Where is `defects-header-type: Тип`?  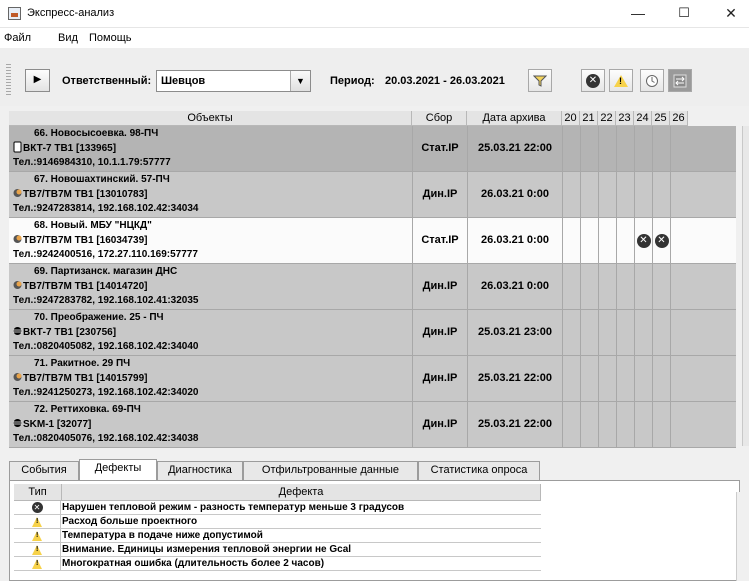 defects-header-type: Тип is located at coordinates (38, 492).